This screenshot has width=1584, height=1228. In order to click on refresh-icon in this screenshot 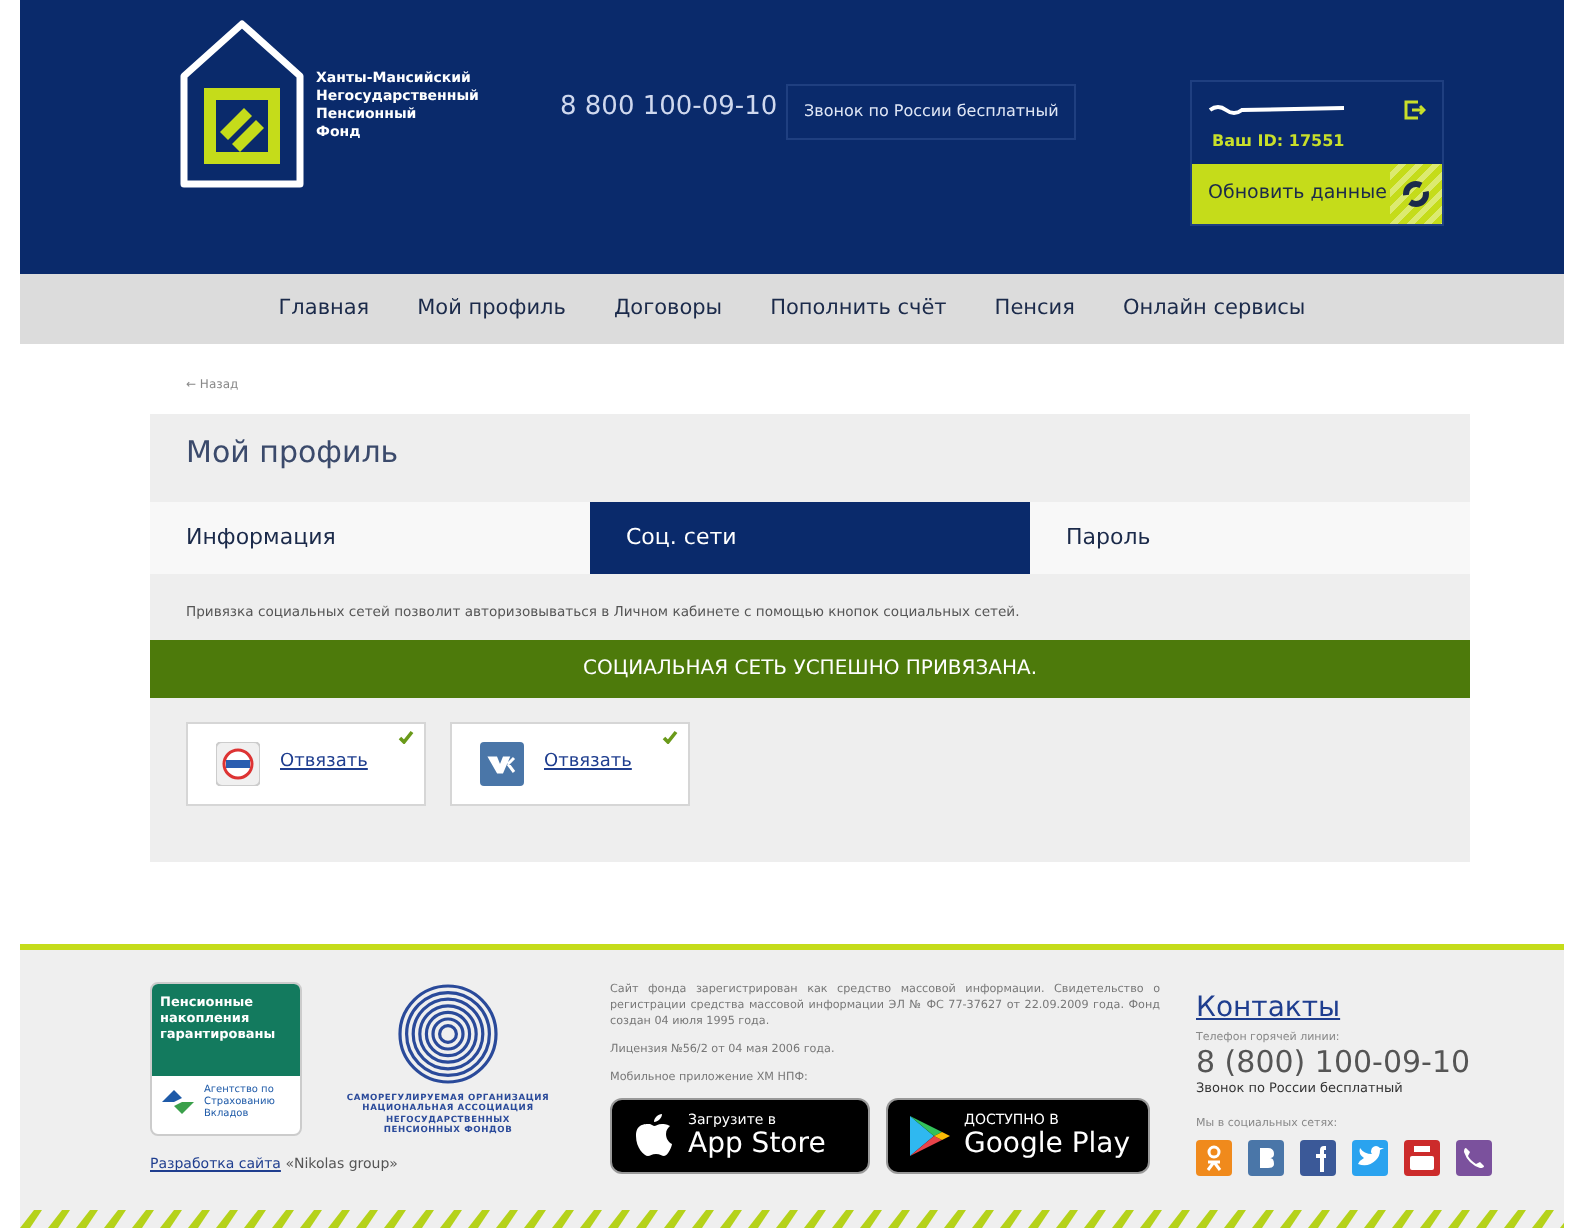, I will do `click(1416, 194)`.